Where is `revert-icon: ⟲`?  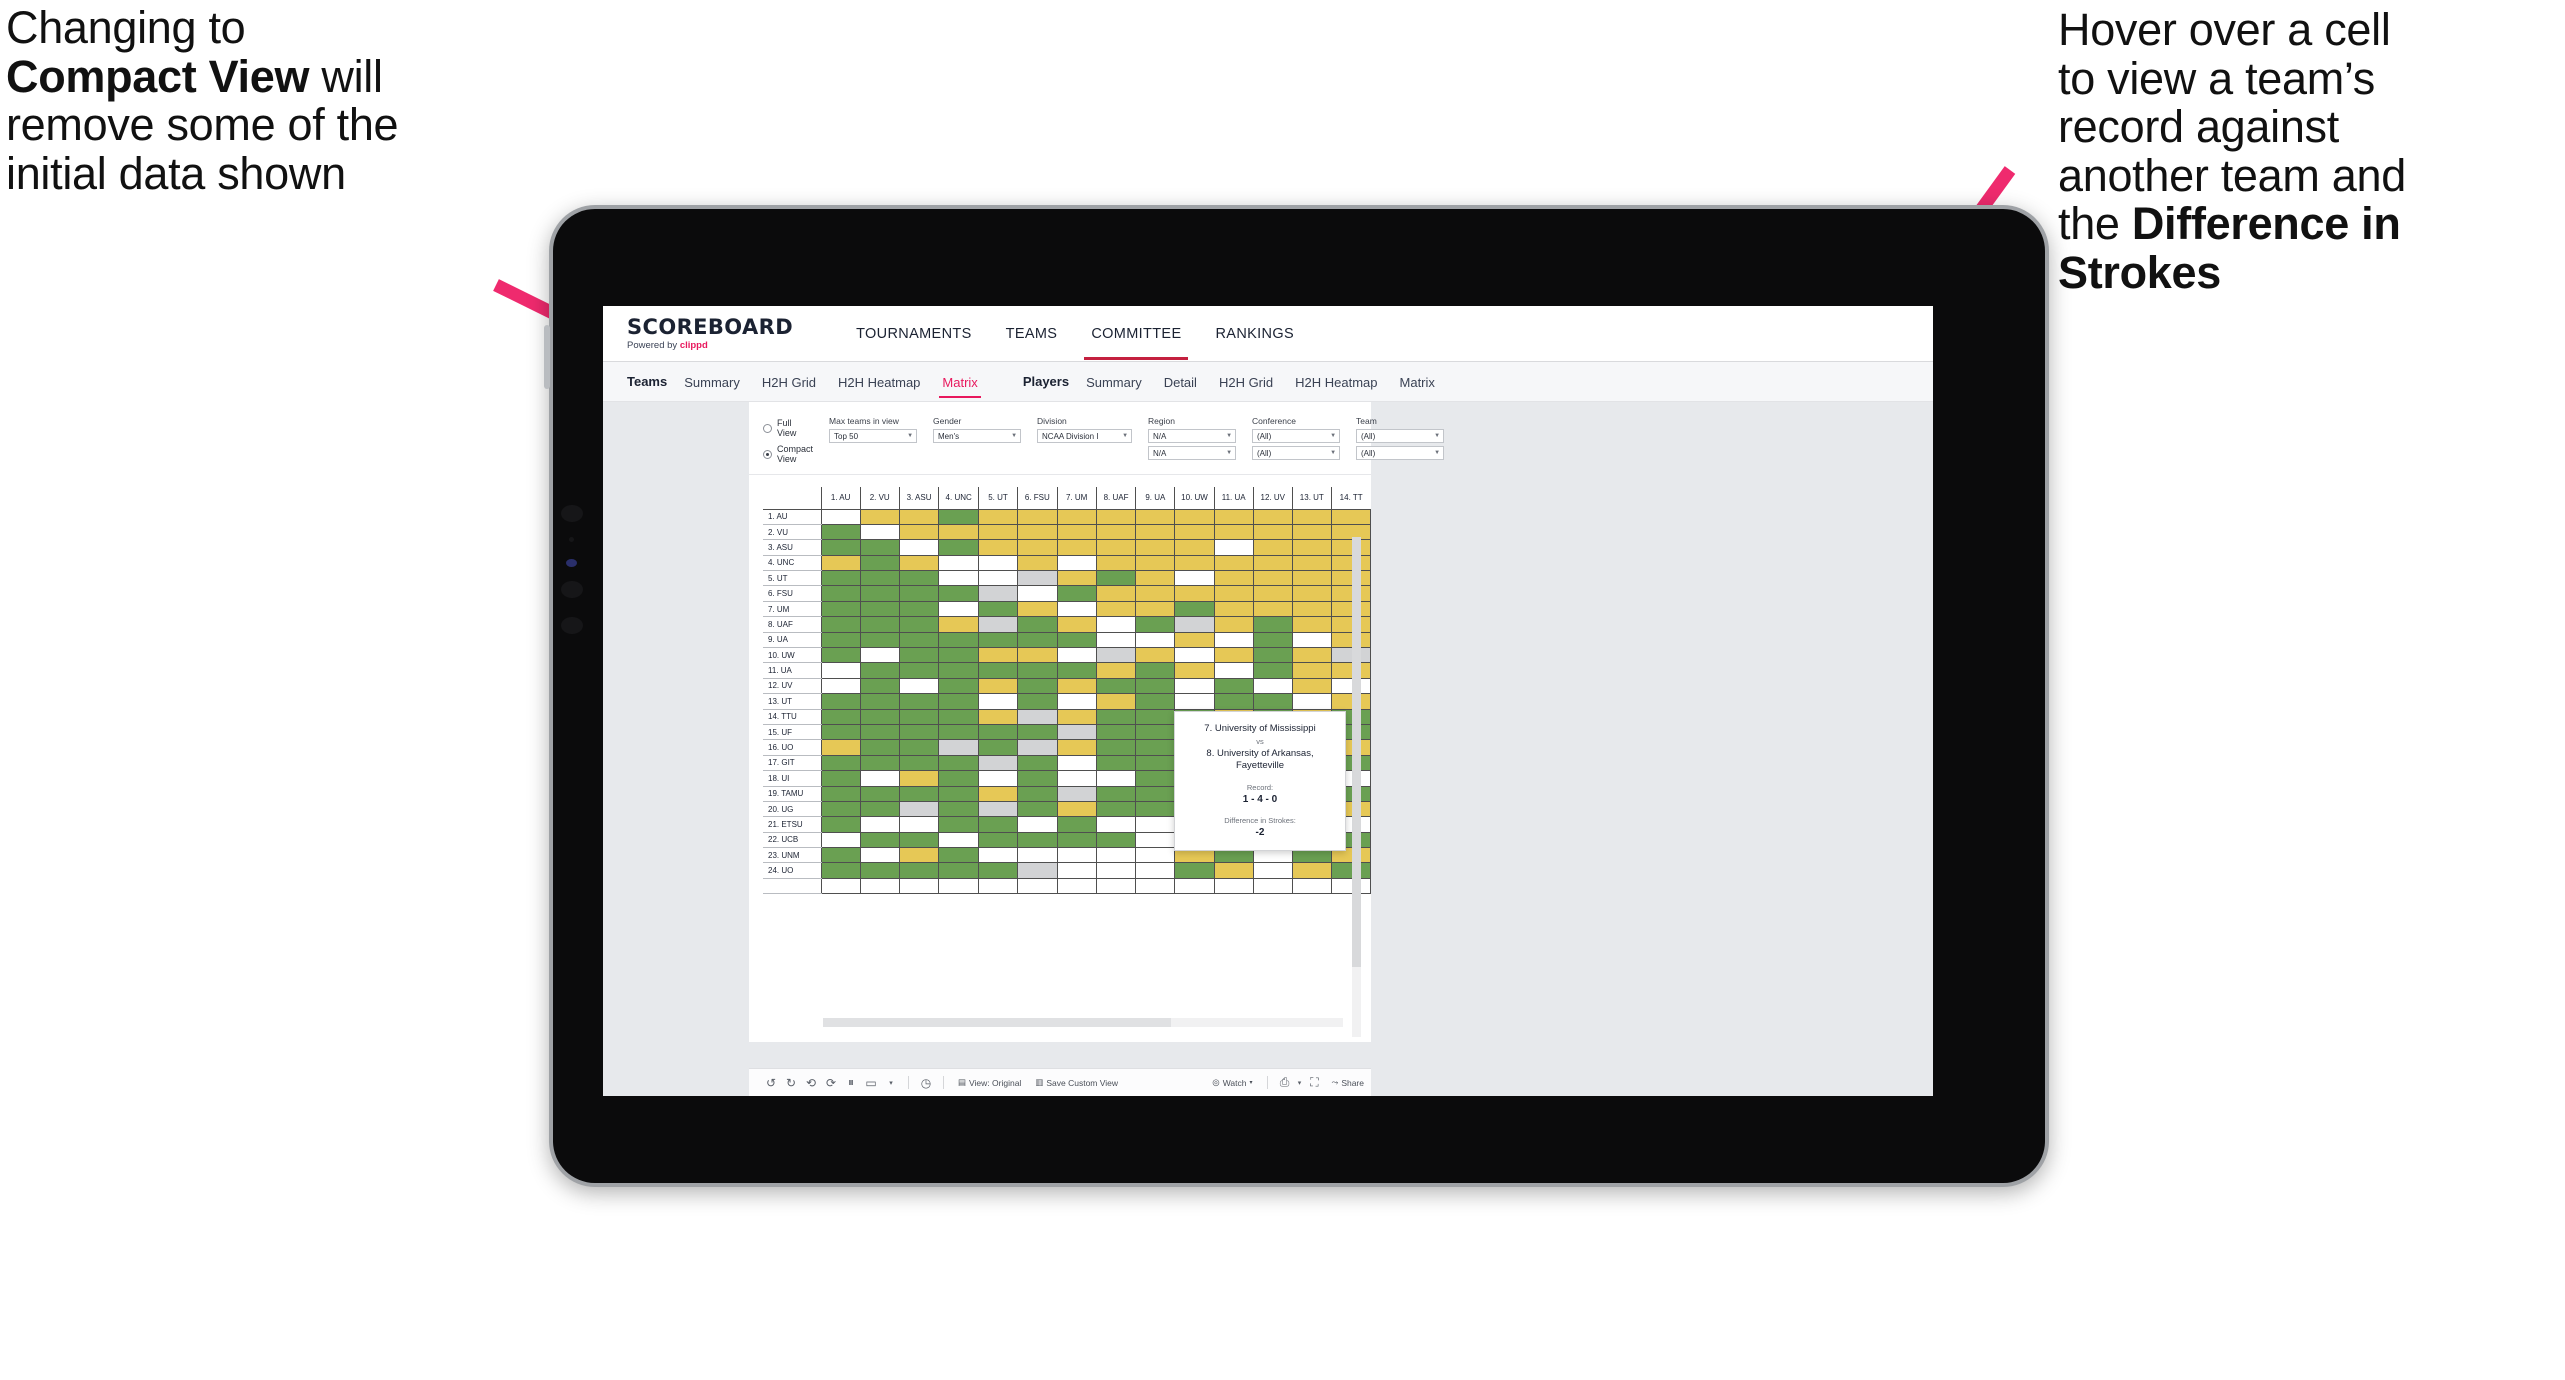 revert-icon: ⟲ is located at coordinates (811, 1083).